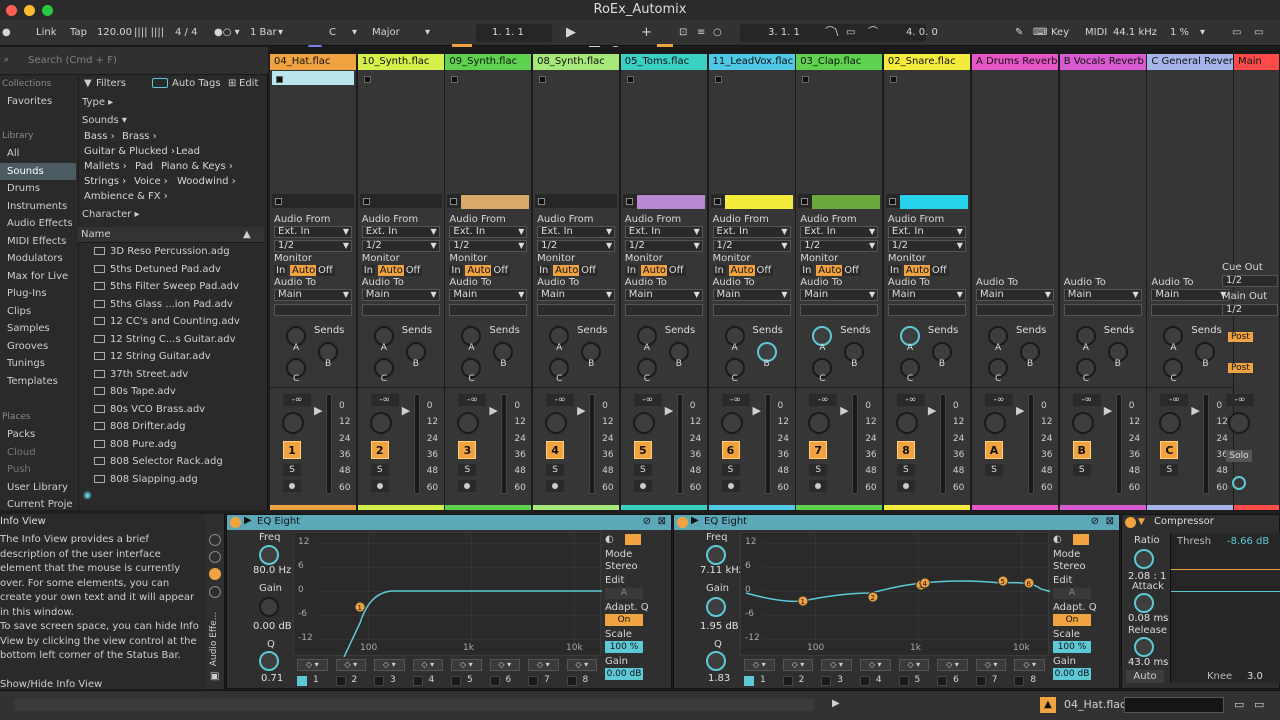 The width and height of the screenshot is (1280, 720). What do you see at coordinates (1060, 33) in the screenshot?
I see `key-map-button: Key` at bounding box center [1060, 33].